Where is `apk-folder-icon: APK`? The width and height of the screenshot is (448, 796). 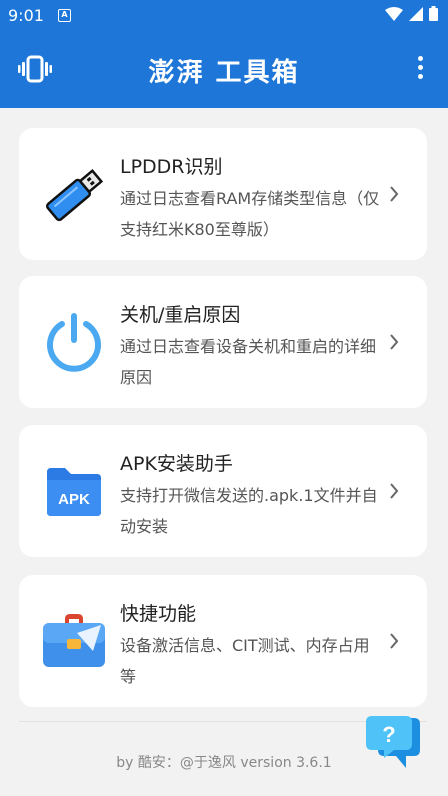 apk-folder-icon: APK is located at coordinates (74, 491).